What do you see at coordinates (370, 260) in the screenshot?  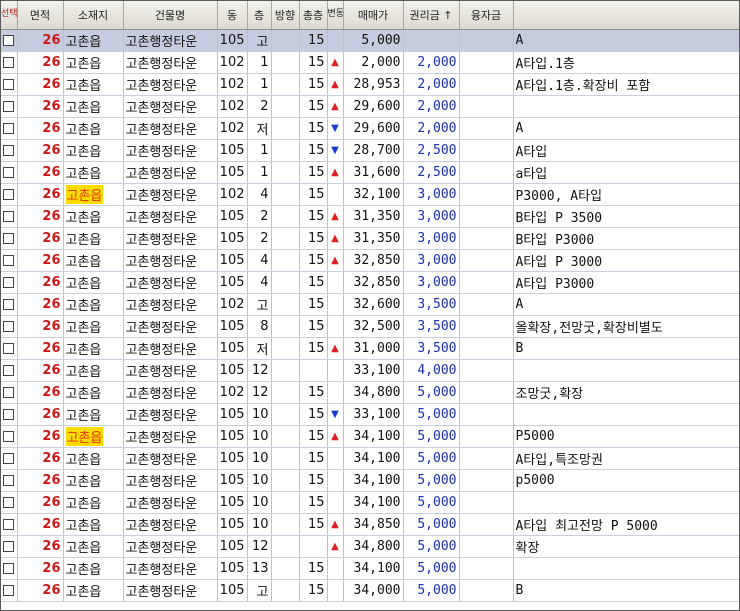 I see `table-row: 26 고촌읍 고촌행정타운 105 4 15 ▲ 32,850 3,000 A타입 P 3000` at bounding box center [370, 260].